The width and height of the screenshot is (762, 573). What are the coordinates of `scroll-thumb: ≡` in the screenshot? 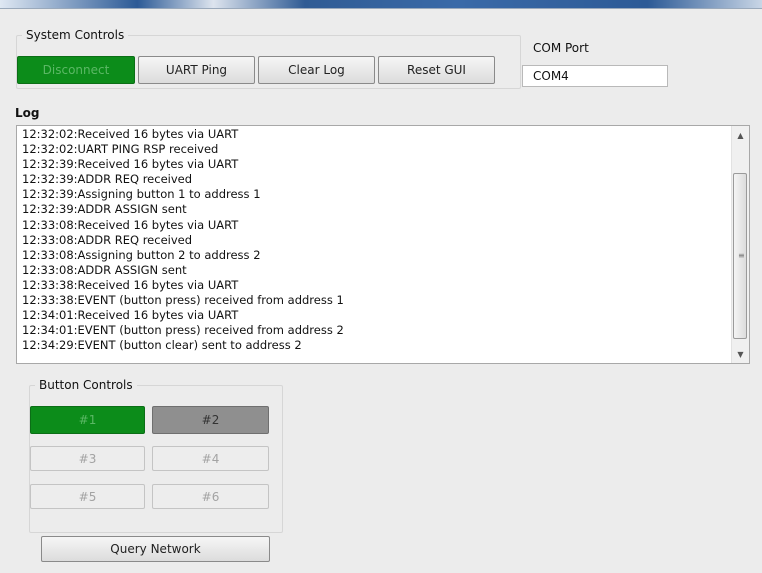 It's located at (740, 256).